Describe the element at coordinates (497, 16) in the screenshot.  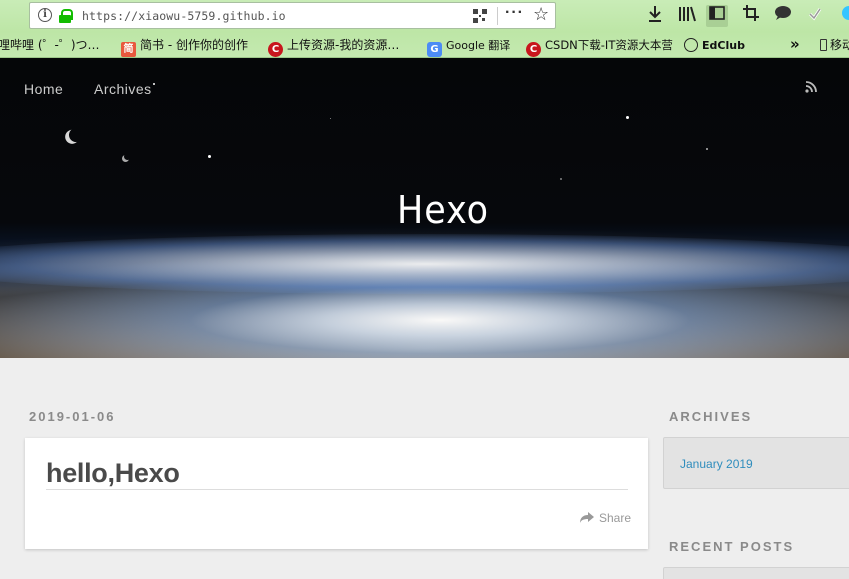
I see `address-bar-divider` at that location.